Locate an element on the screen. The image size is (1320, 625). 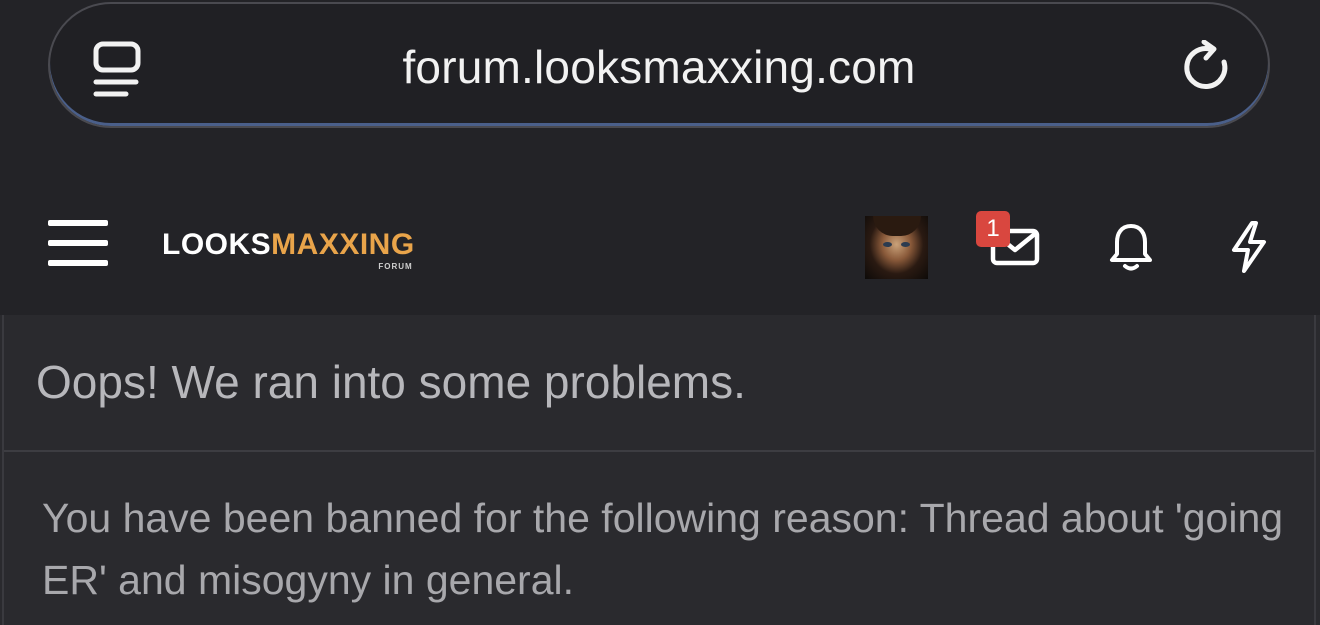
logo-text-maxxing: MAXXING is located at coordinates (343, 244).